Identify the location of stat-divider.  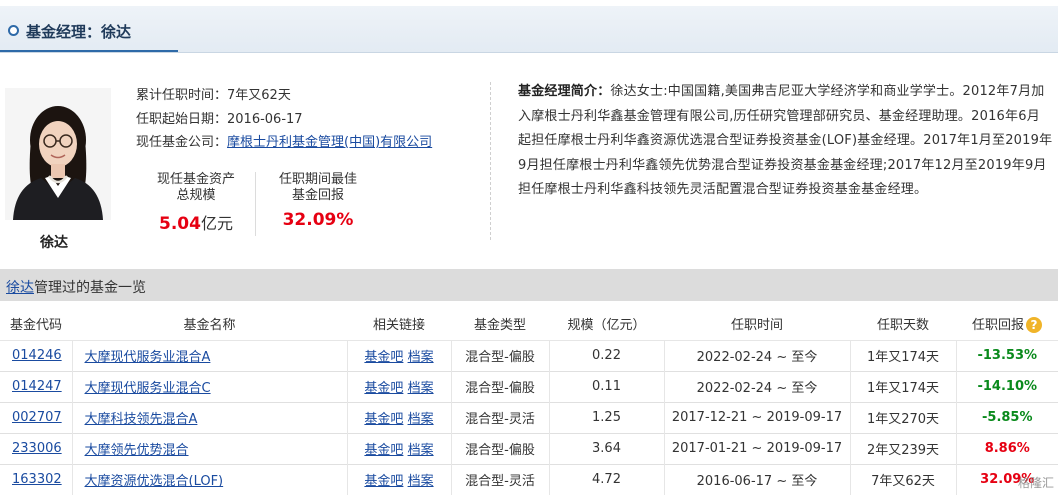
(255, 204).